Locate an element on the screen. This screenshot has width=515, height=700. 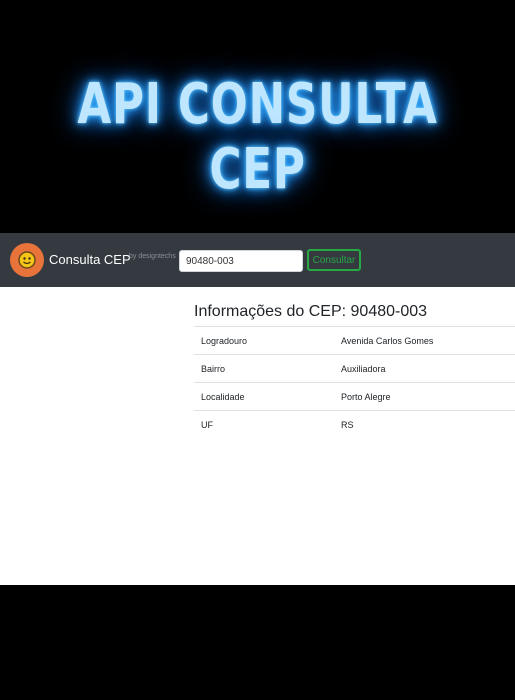
row-label: Localidade is located at coordinates (264, 396).